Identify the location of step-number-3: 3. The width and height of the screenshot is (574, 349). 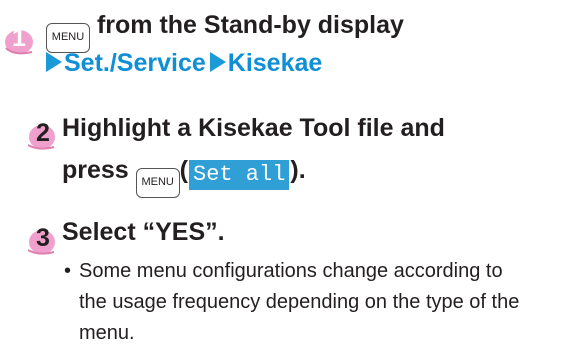
(45, 238).